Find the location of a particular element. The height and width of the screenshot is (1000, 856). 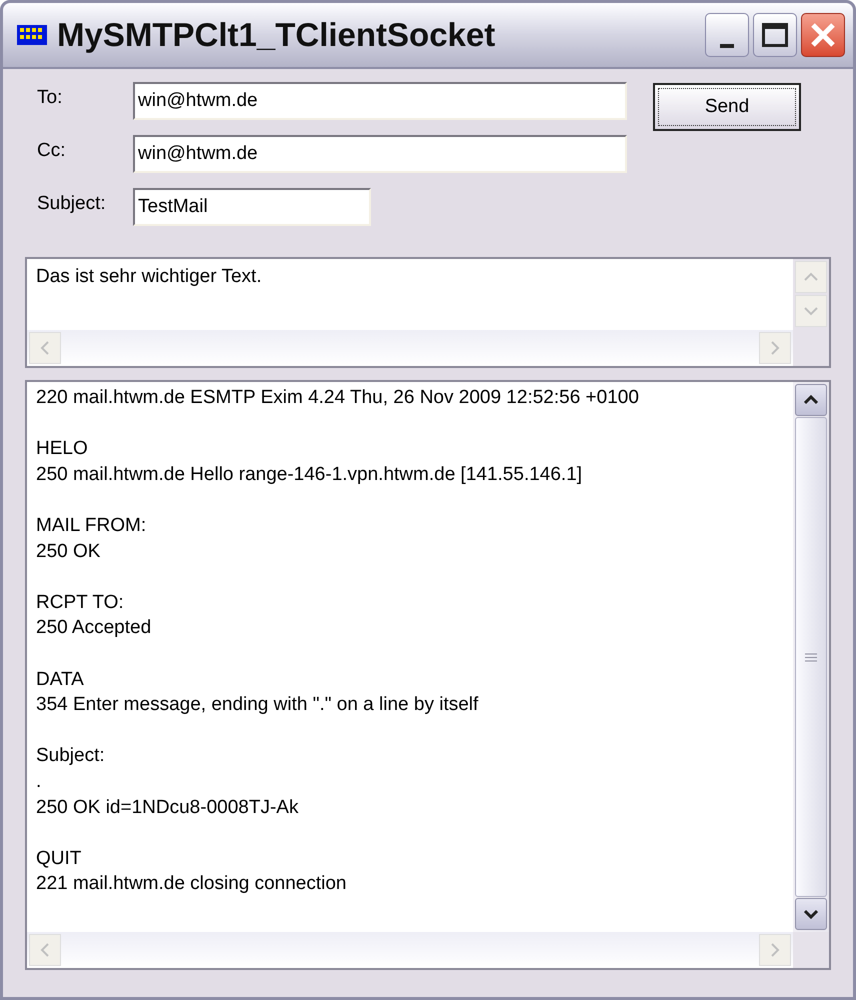

log-line: 354 Enter message, ending with "." on a line by itself is located at coordinates (257, 705).